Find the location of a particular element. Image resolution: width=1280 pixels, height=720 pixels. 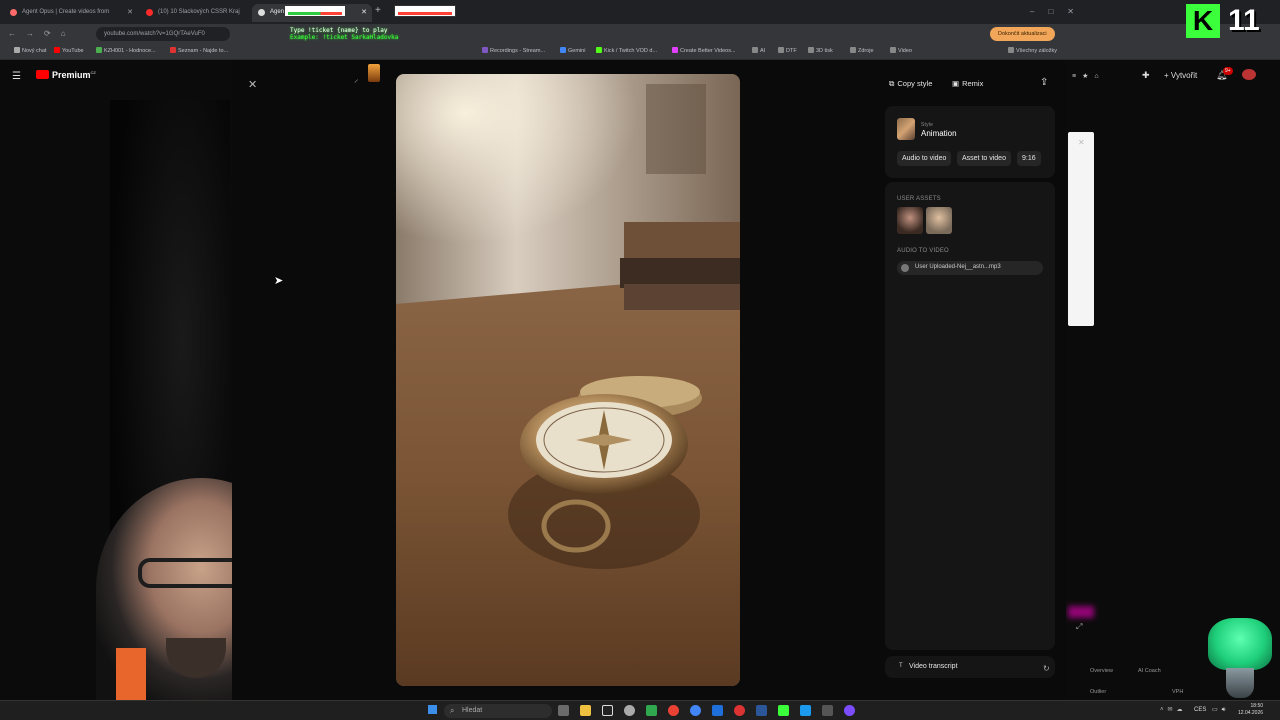

remix-button: ▣ Remix is located at coordinates (967, 83).